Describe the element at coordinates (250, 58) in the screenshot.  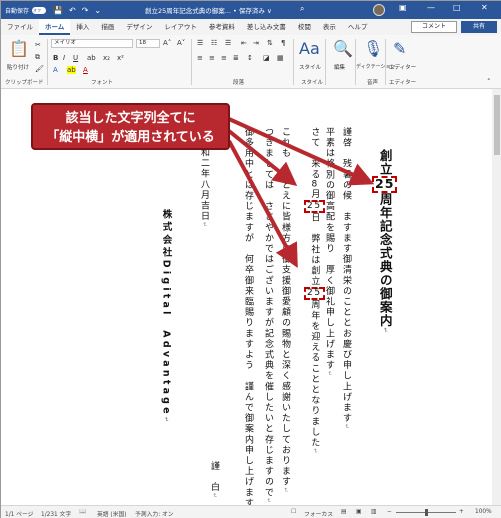
I see `line-spacing-icon: ↕` at that location.